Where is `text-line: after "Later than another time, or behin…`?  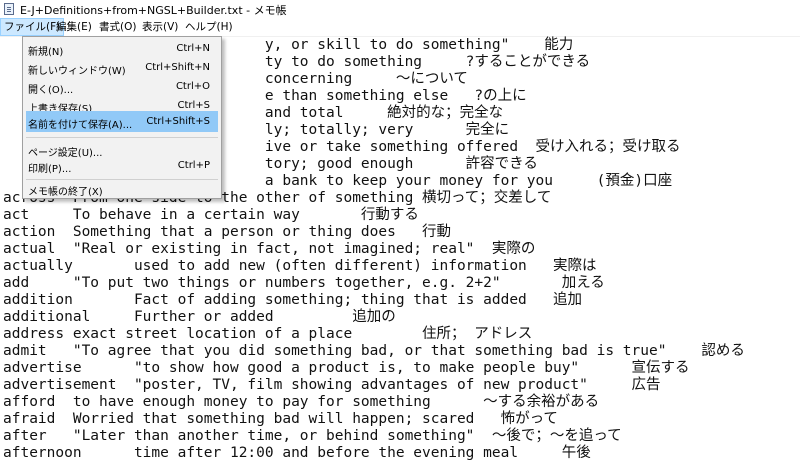
text-line: after "Later than another time, or behin… is located at coordinates (312, 436).